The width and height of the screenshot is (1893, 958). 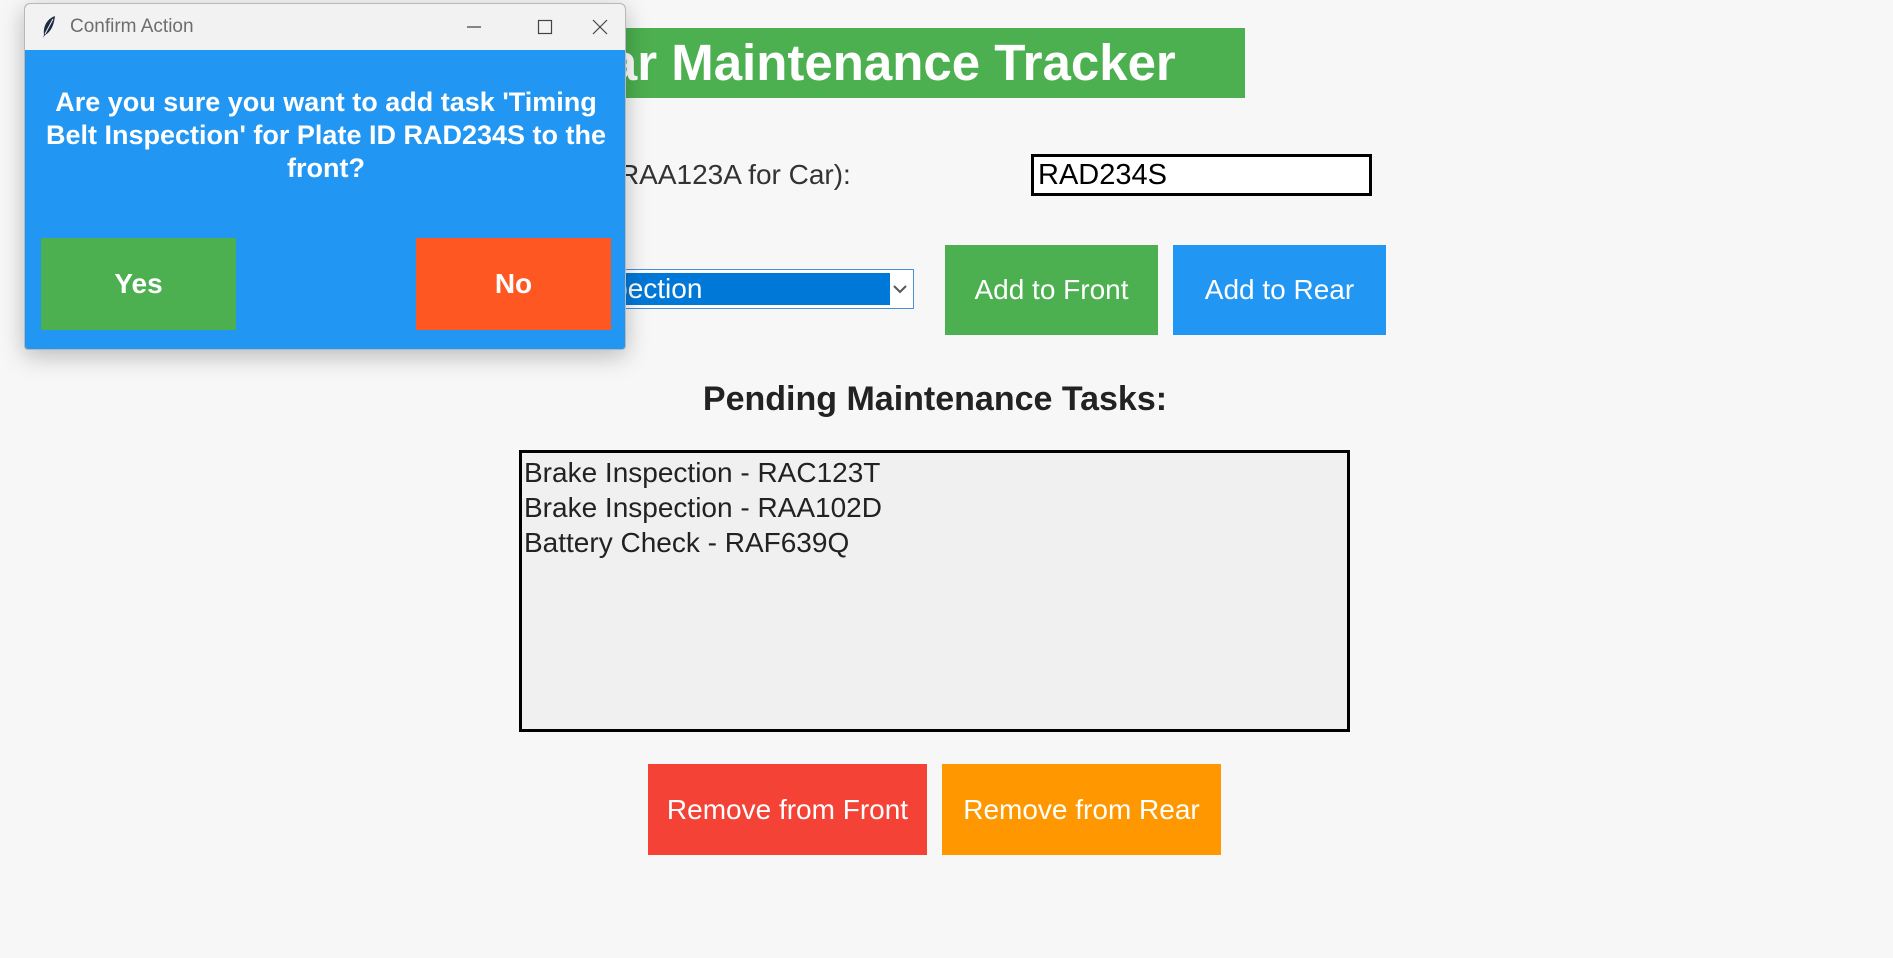 I want to click on list-item: Battery Check - RAF639Q, so click(x=935, y=542).